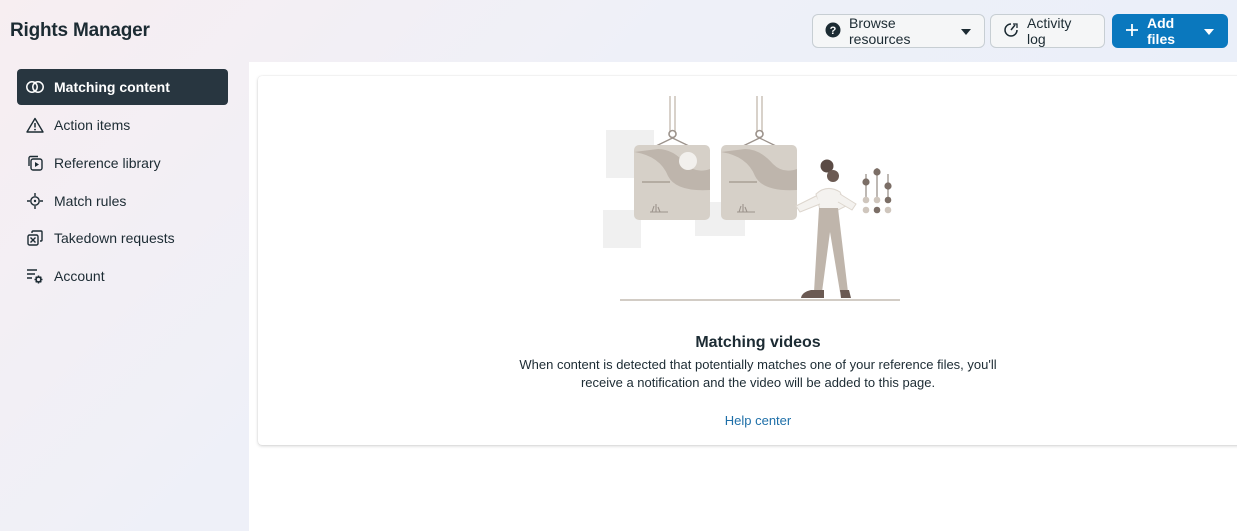 Image resolution: width=1237 pixels, height=531 pixels. What do you see at coordinates (35, 238) in the screenshot?
I see `takedown-icon` at bounding box center [35, 238].